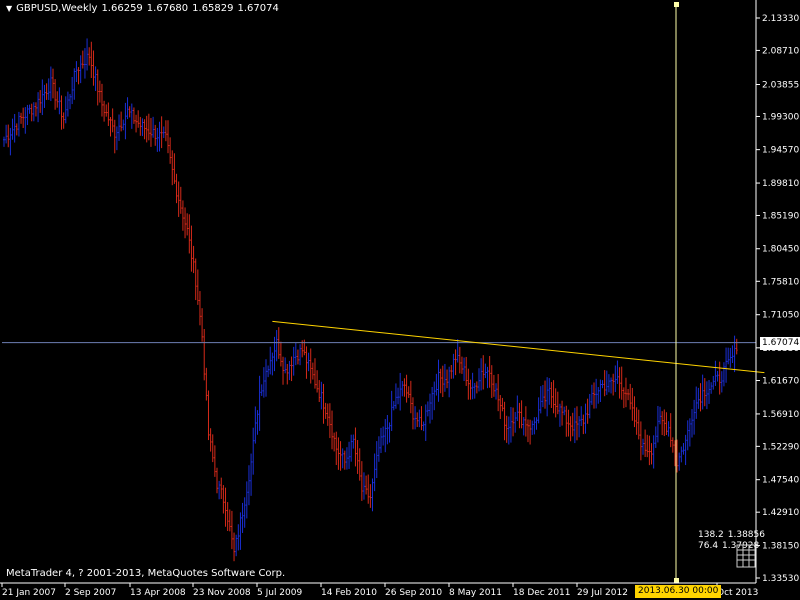 The height and width of the screenshot is (600, 800). What do you see at coordinates (167, 8) in the screenshot?
I see `ohlc-high: 1.67680` at bounding box center [167, 8].